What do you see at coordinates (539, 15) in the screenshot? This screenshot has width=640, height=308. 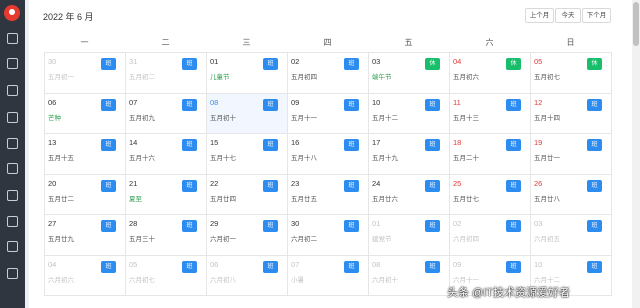 I see `prev-month-button: 上个月` at bounding box center [539, 15].